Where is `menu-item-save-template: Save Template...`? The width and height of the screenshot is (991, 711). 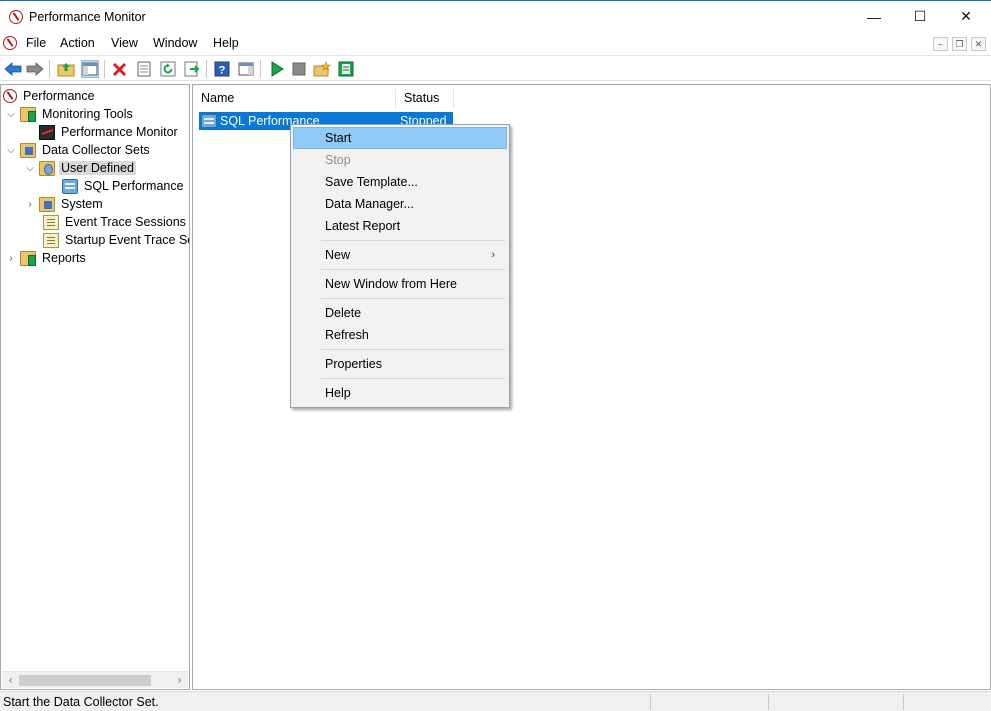 menu-item-save-template: Save Template... is located at coordinates (400, 182).